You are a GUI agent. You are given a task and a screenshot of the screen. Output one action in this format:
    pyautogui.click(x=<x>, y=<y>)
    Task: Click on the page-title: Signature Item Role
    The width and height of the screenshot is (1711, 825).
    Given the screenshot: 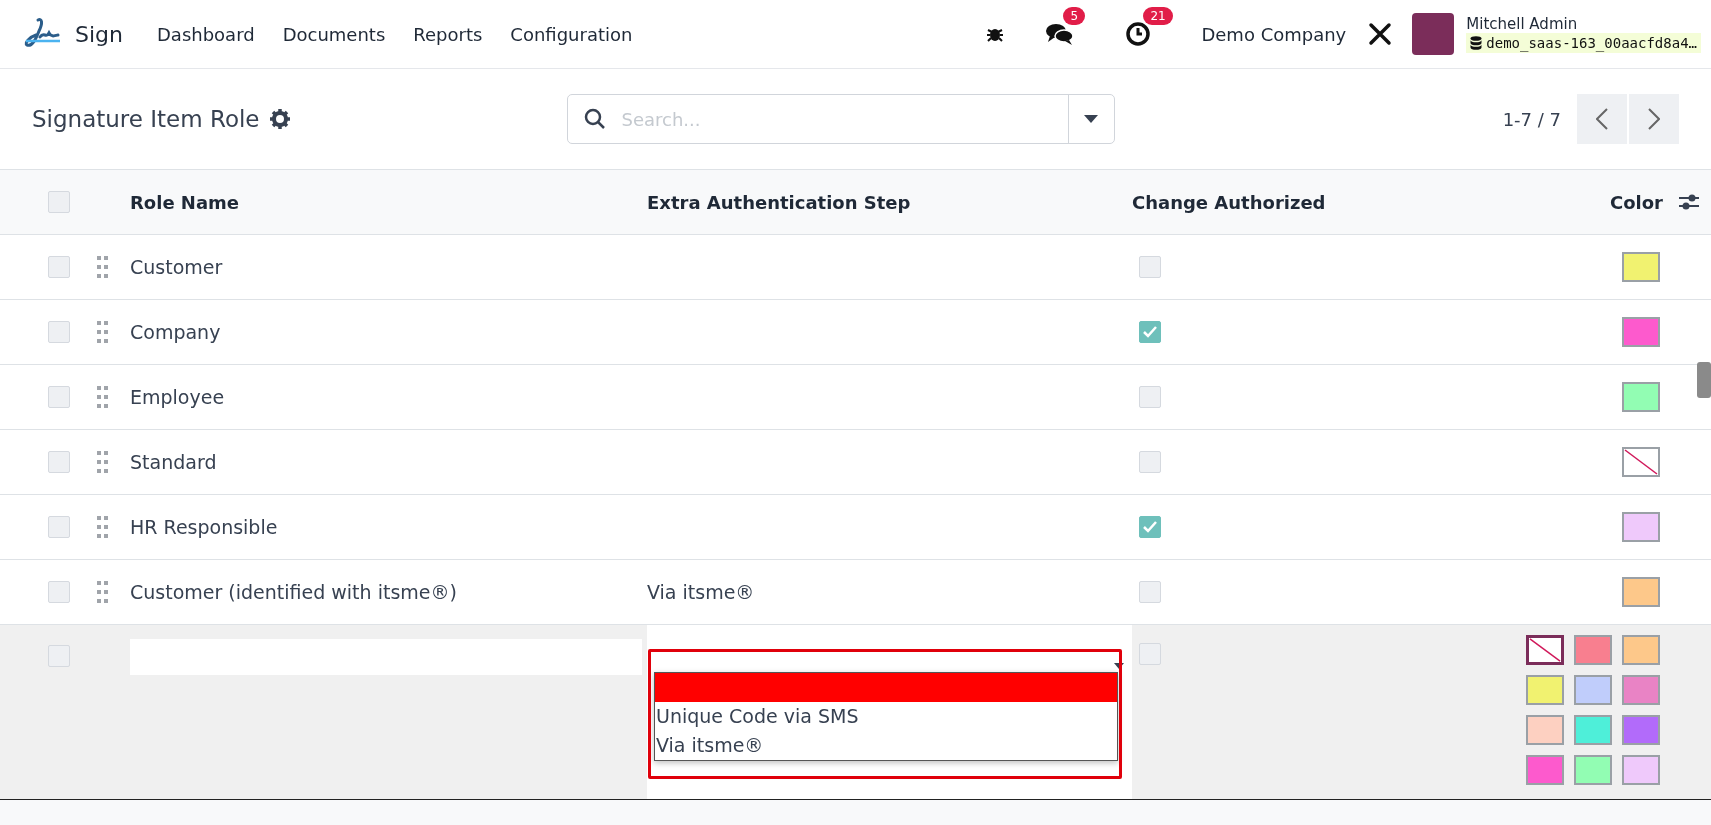 What is the action you would take?
    pyautogui.click(x=146, y=119)
    